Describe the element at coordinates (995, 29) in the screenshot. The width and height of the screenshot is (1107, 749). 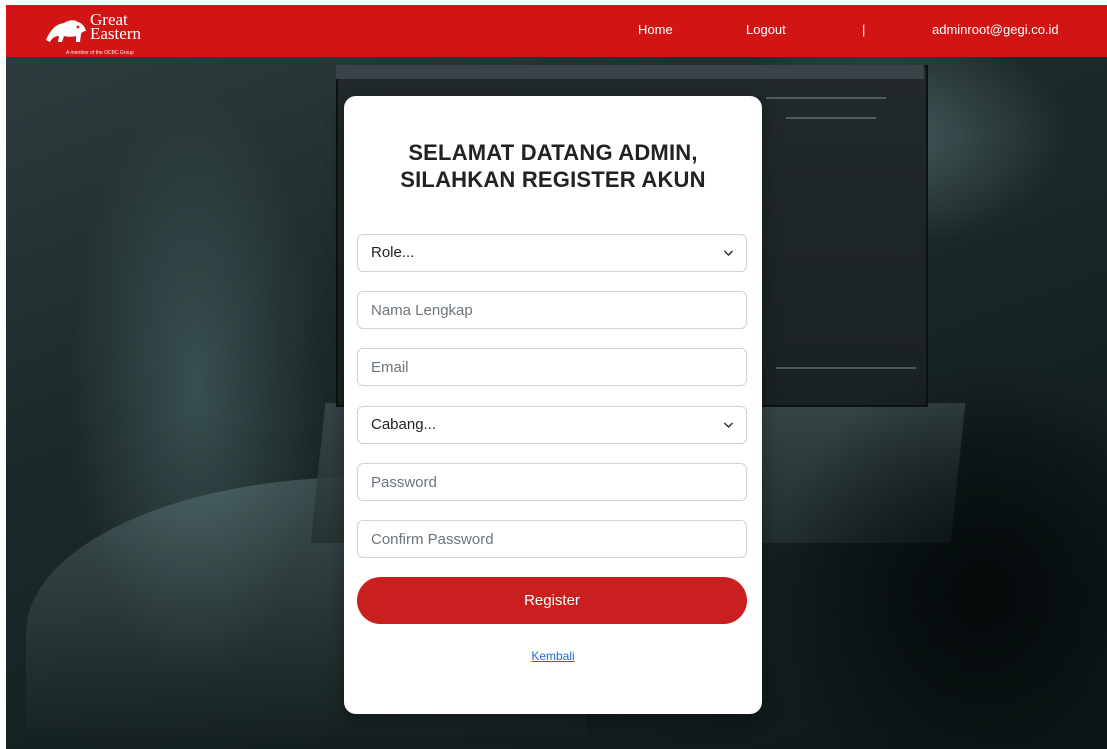
I see `nav-user-email: adminroot@gegi.co.id` at that location.